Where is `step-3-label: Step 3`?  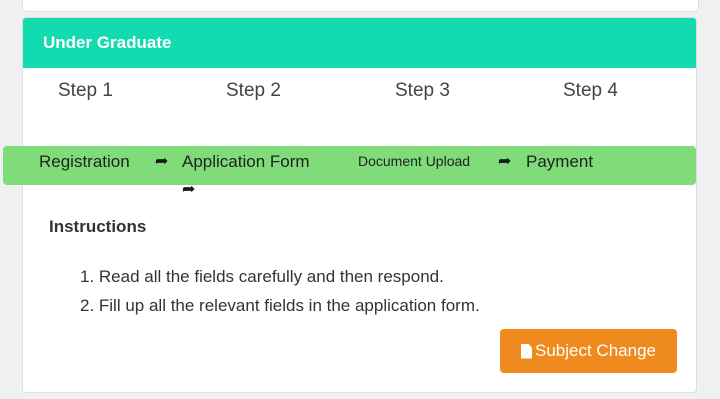
step-3-label: Step 3 is located at coordinates (422, 90).